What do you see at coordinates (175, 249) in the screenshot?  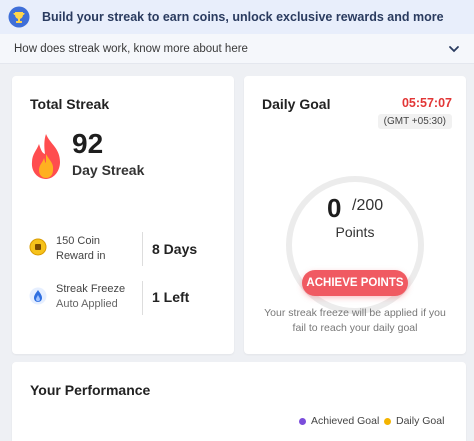 I see `coin-reward-days: 8 Days` at bounding box center [175, 249].